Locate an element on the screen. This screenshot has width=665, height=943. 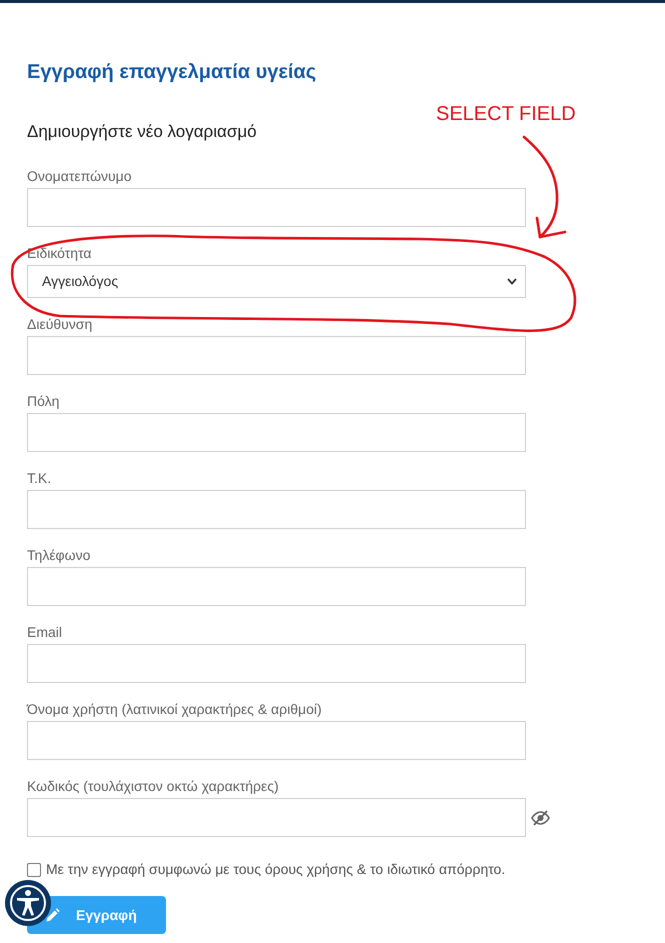
chevron-down-icon is located at coordinates (512, 281).